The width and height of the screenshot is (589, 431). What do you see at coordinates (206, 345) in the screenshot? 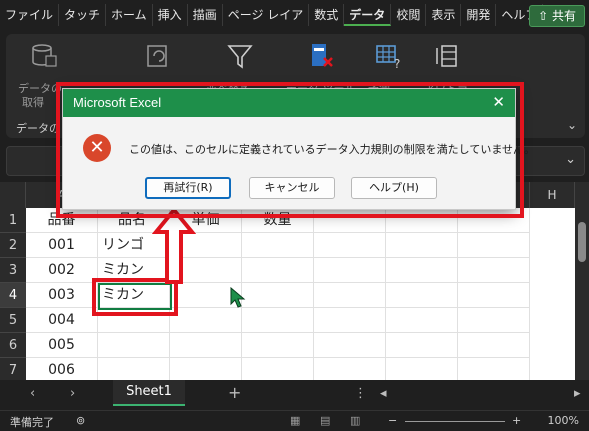
I see `cell-c6` at bounding box center [206, 345].